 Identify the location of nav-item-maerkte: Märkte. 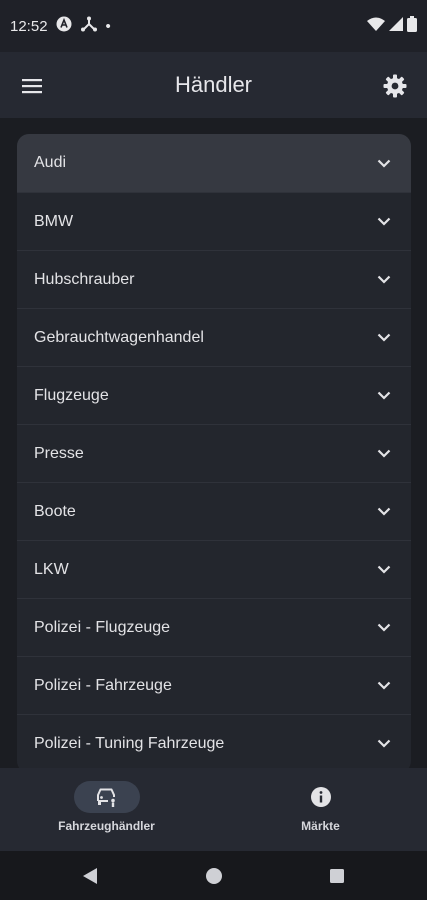
(320, 809).